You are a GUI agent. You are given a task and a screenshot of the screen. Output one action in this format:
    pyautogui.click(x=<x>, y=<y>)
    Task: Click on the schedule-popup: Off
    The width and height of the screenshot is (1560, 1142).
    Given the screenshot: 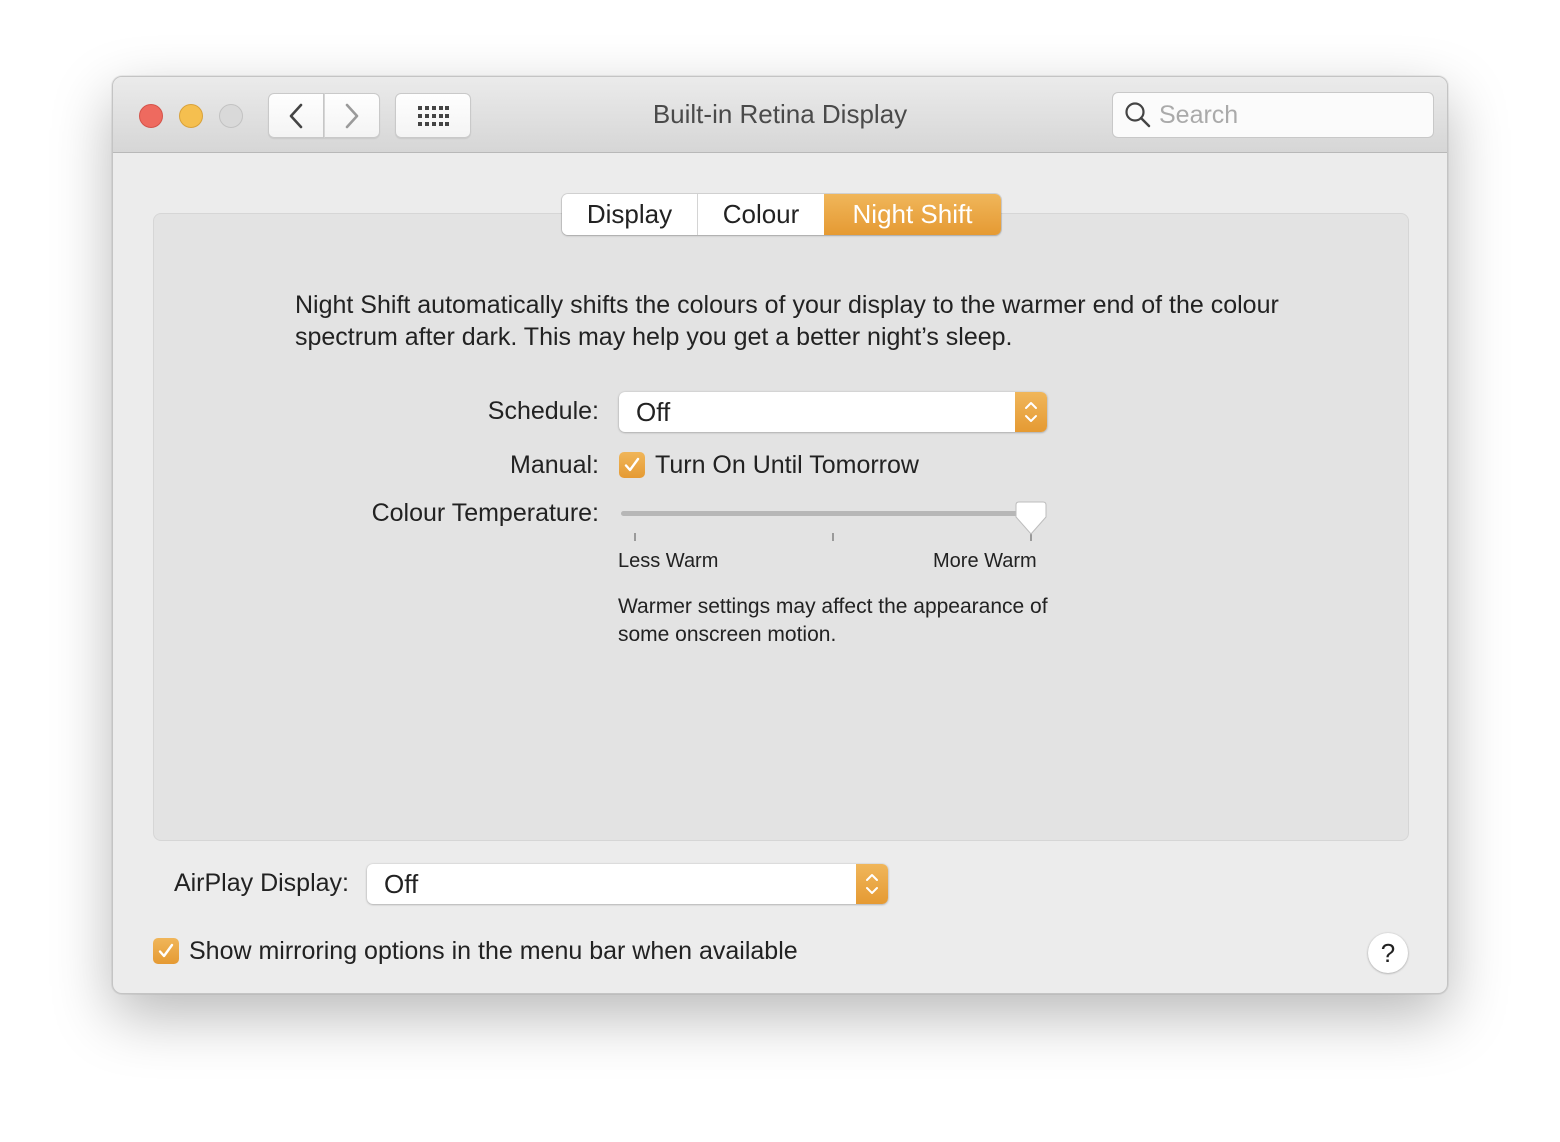 What is the action you would take?
    pyautogui.click(x=833, y=412)
    